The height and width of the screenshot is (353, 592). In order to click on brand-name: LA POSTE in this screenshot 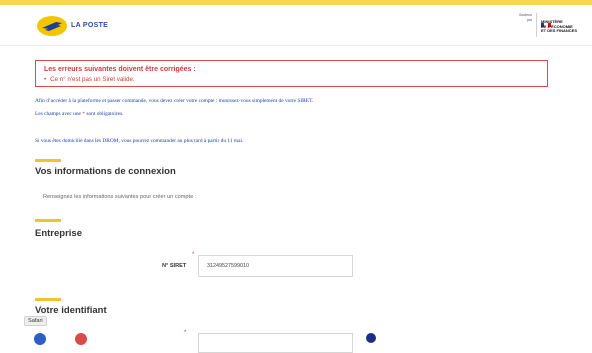, I will do `click(90, 25)`.